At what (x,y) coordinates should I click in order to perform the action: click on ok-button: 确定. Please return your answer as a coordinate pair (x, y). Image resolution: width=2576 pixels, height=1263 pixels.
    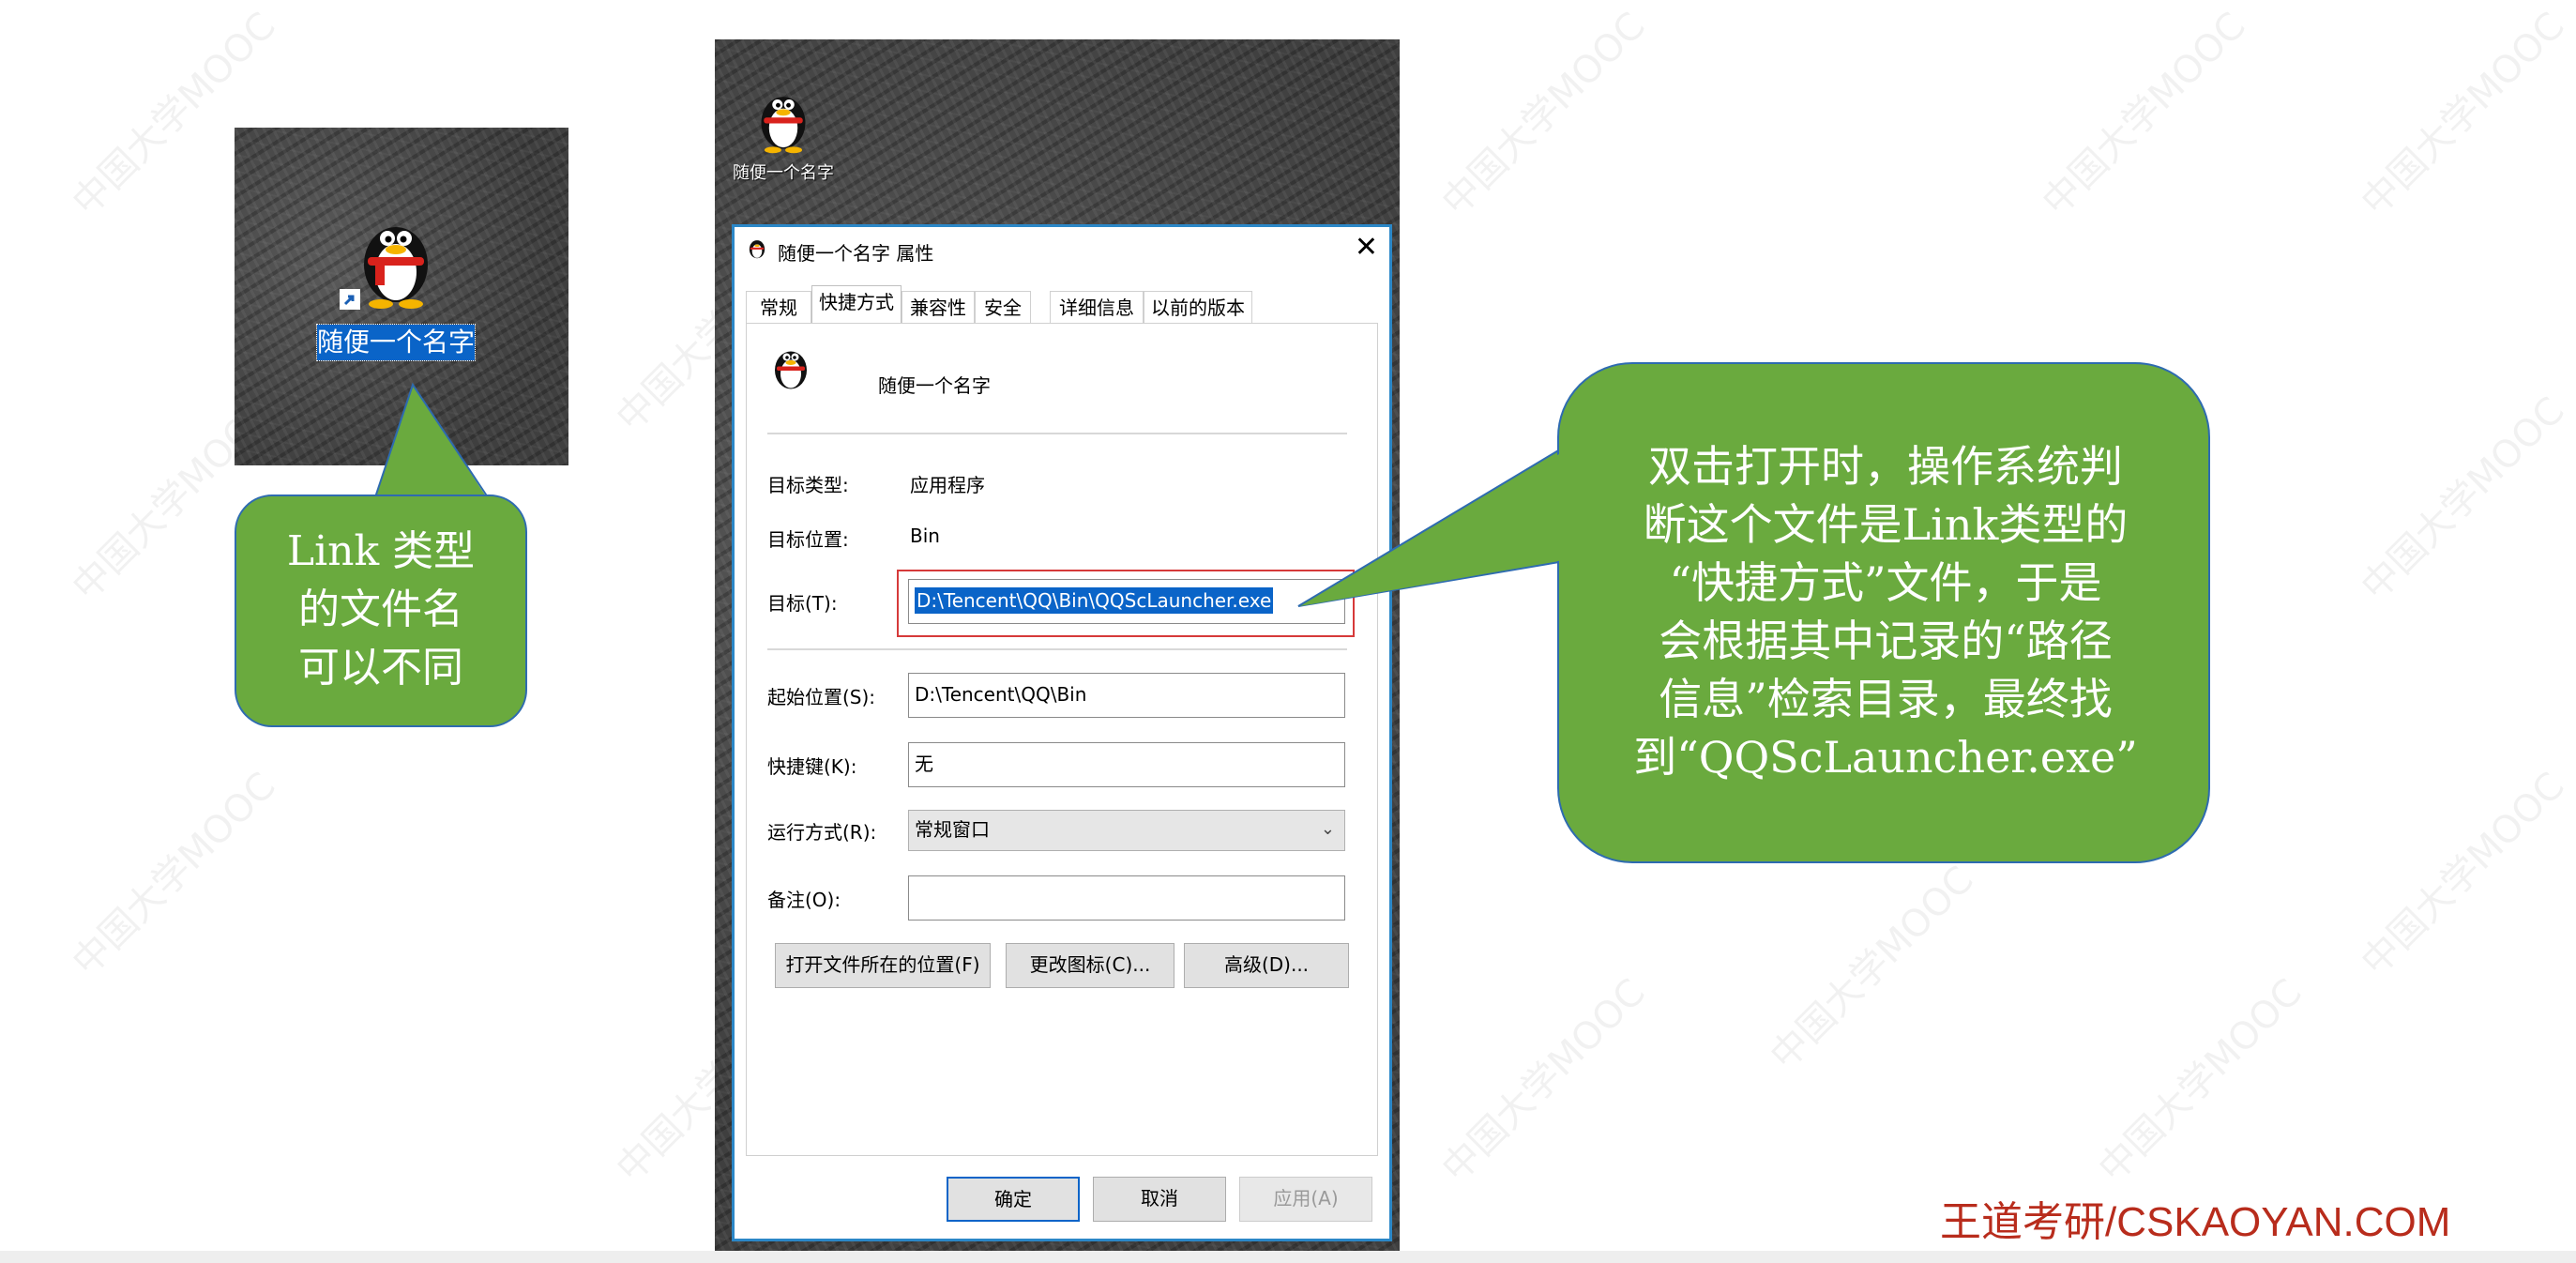
    Looking at the image, I should click on (1013, 1199).